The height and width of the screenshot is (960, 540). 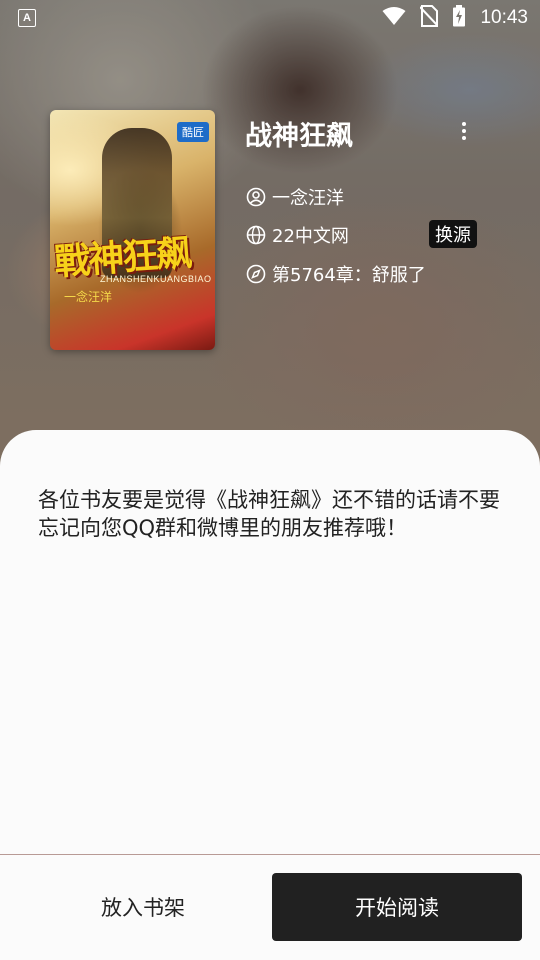 I want to click on cover-pinyin: ZHANSHENKUANGBIAO, so click(x=156, y=279).